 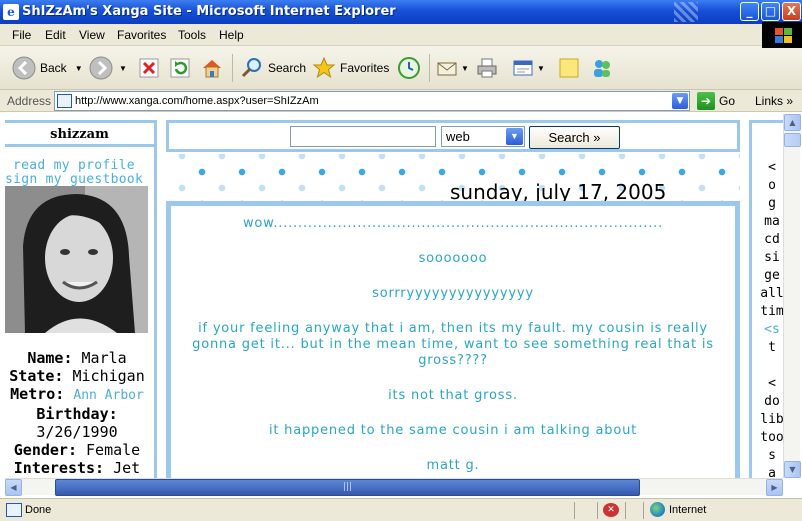 I want to click on address-dropdown-icon: ▼, so click(x=680, y=101).